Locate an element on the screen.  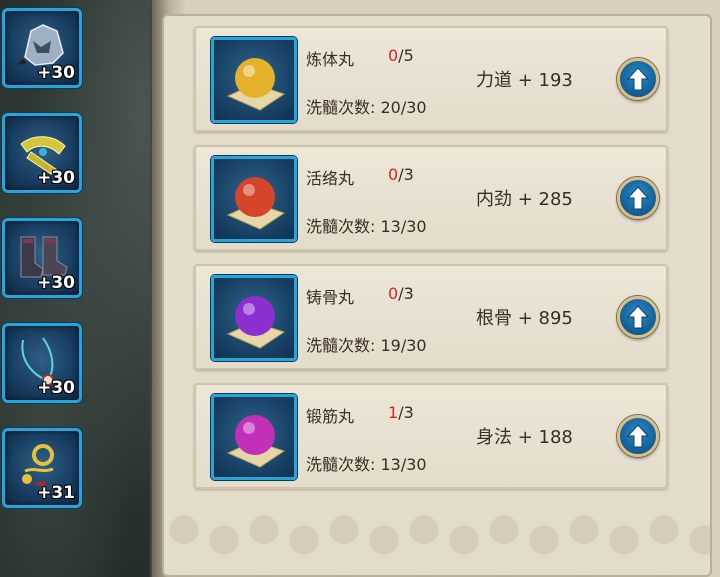
pill-card: 炼体丸 0/5 洗髓次数: 20/30 力道 + 193 is located at coordinates (431, 79).